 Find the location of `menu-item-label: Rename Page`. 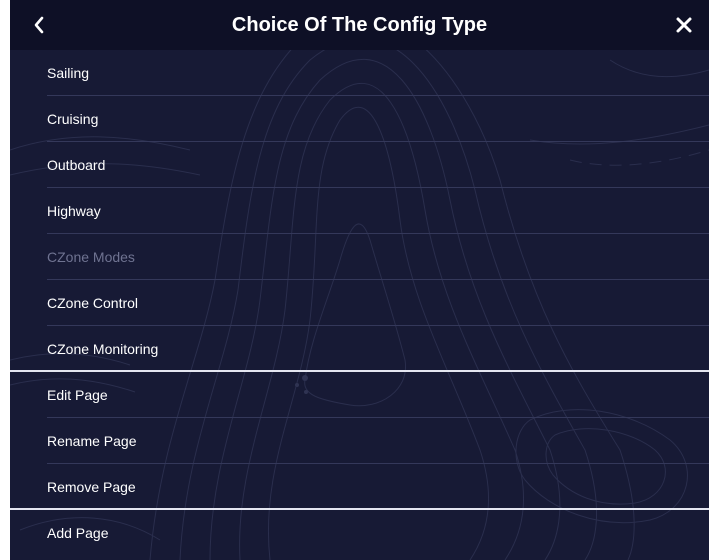

menu-item-label: Rename Page is located at coordinates (92, 441).